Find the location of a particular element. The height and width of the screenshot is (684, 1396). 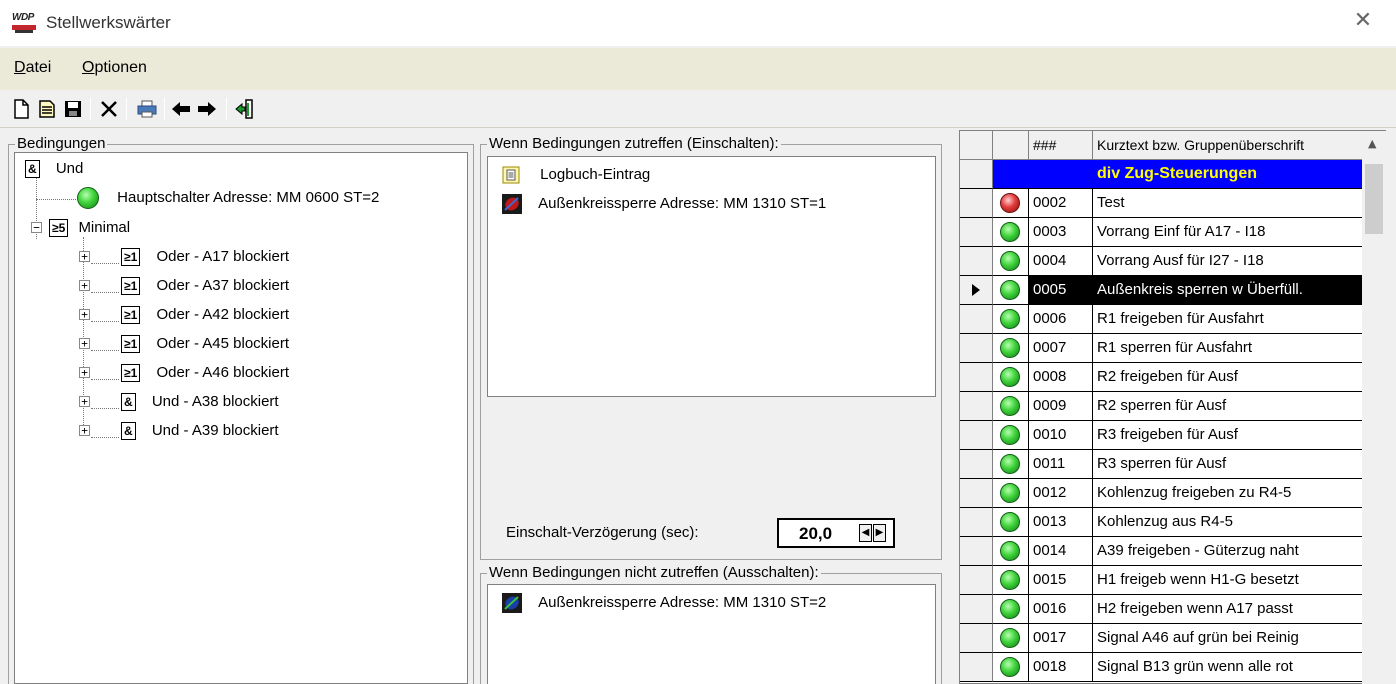

delay-label: Einschalt-Verzögerung (sec): is located at coordinates (602, 532).